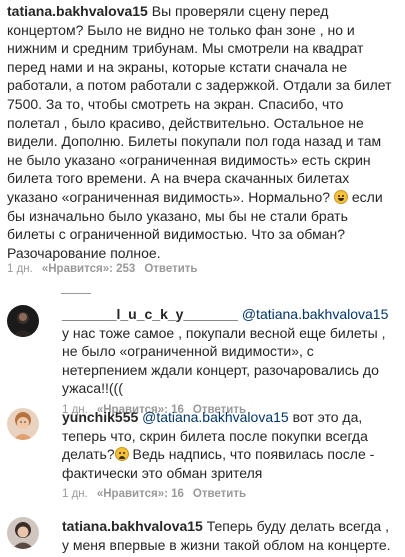  I want to click on main-comment-meta: 1 дн. «Нравится»: 253 Ответить, so click(106, 269).